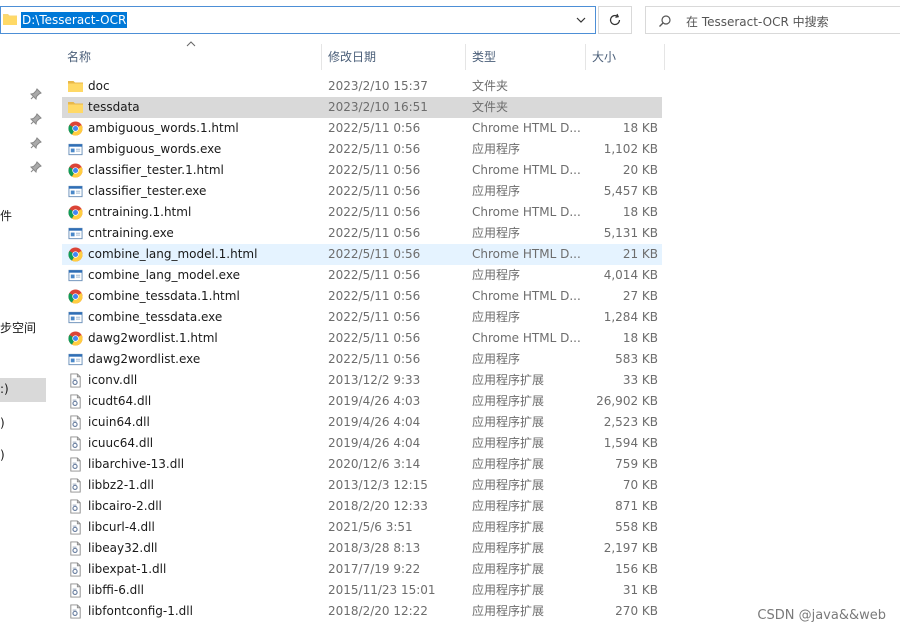 This screenshot has height=633, width=900. What do you see at coordinates (201, 107) in the screenshot?
I see `file-name: tessdata` at bounding box center [201, 107].